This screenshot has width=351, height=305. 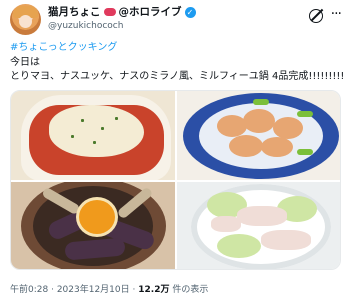 I want to click on display-name-text: 猫月ちょこ, so click(x=74, y=12).